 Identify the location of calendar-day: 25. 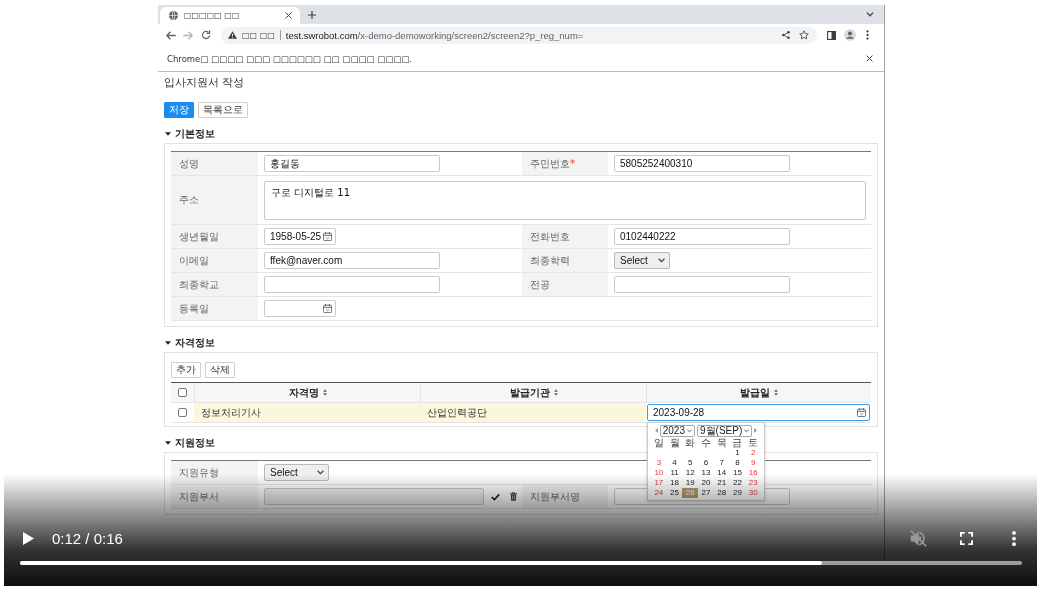
(674, 493).